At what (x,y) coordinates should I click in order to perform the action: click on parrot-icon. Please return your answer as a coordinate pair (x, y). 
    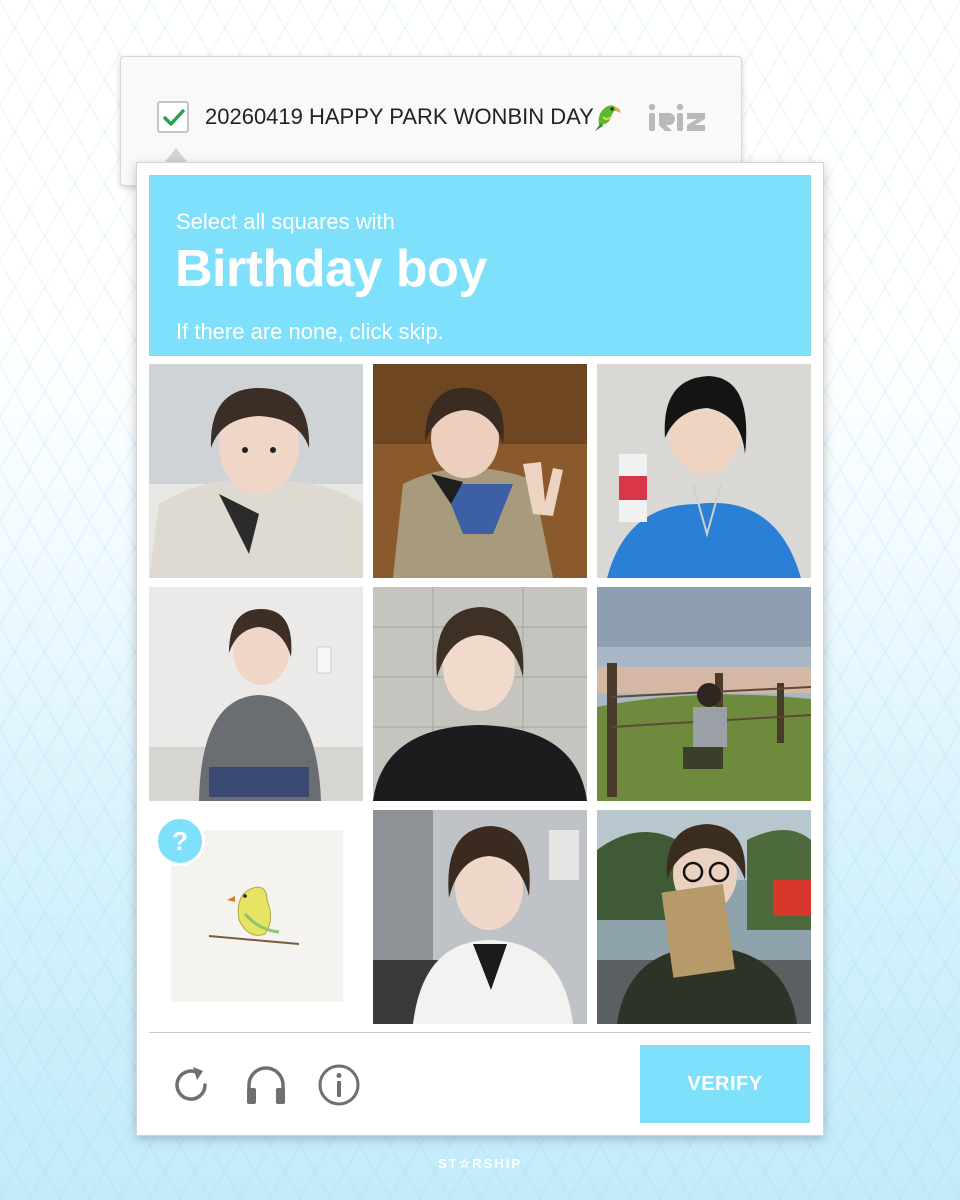
    Looking at the image, I should click on (608, 118).